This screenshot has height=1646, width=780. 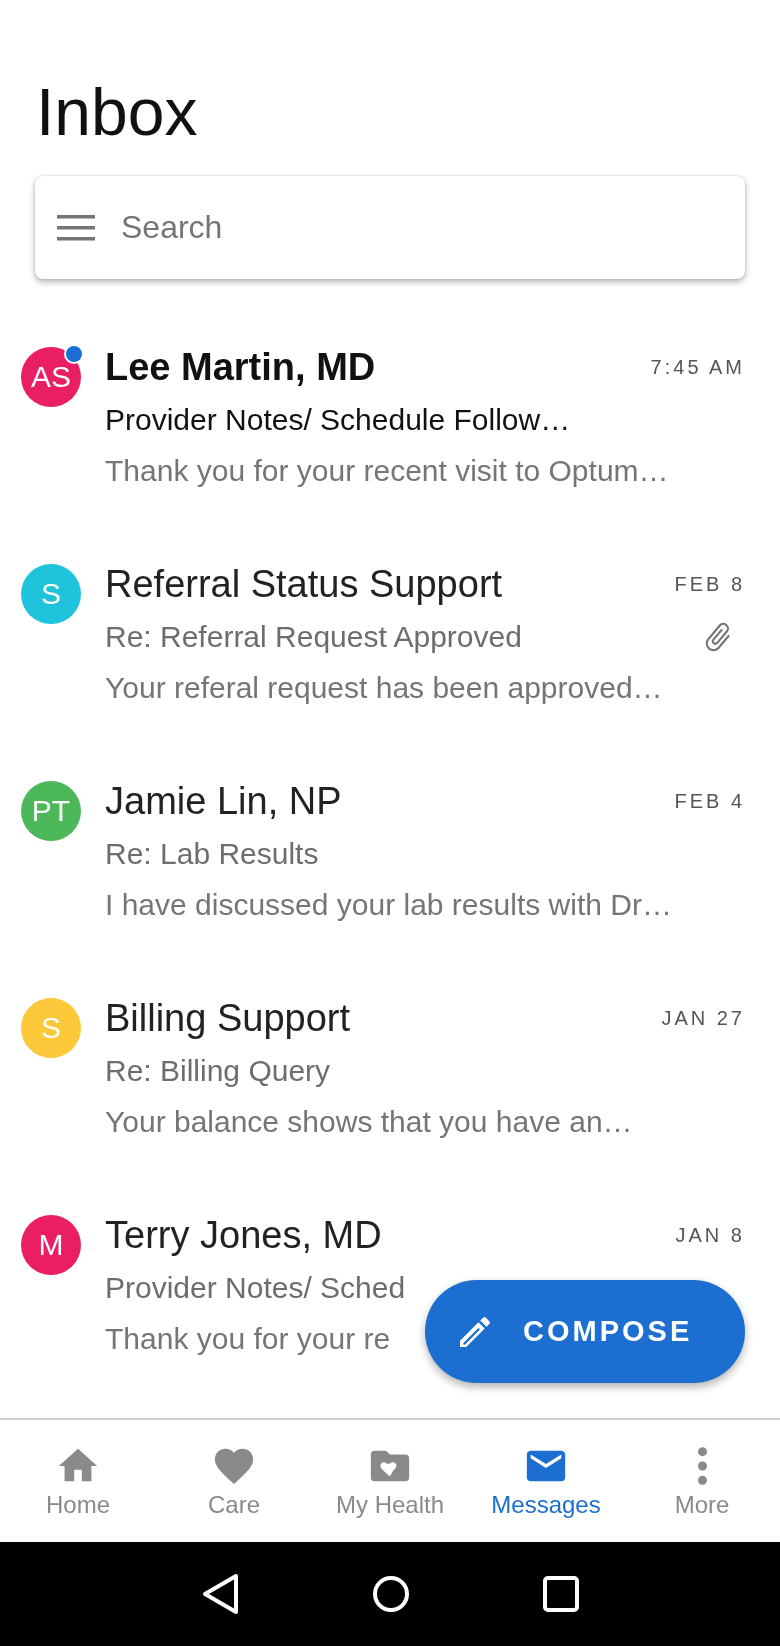 What do you see at coordinates (240, 367) in the screenshot?
I see `sender-name: Lee Martin, MD` at bounding box center [240, 367].